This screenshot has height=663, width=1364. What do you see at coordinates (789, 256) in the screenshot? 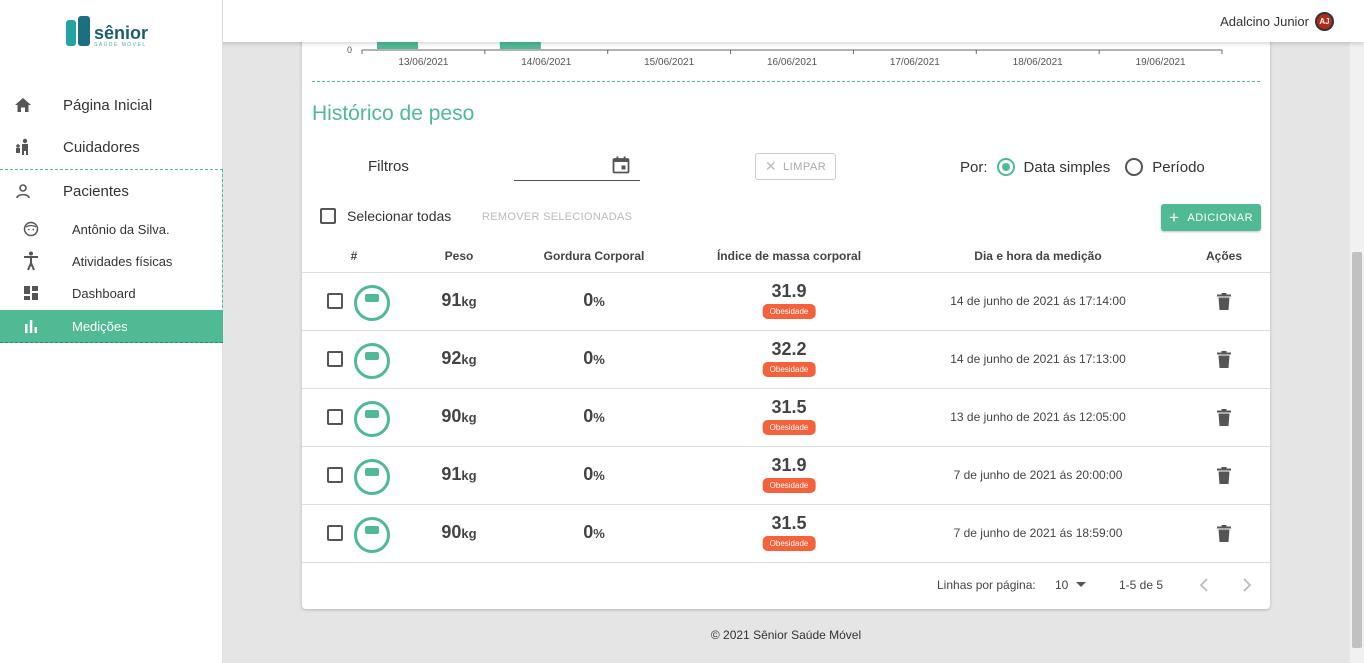
I see `header-bmi: Índice de massa corporal` at bounding box center [789, 256].